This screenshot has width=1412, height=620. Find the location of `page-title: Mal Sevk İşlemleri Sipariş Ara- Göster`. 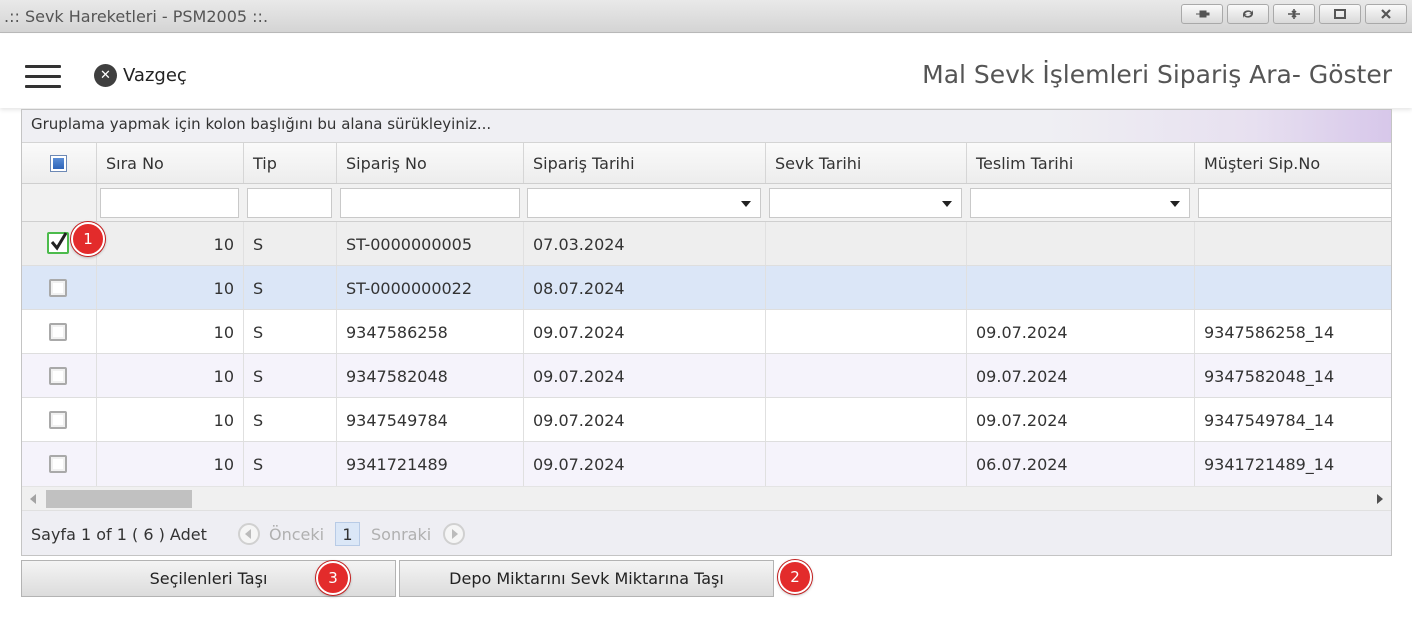

page-title: Mal Sevk İşlemleri Sipariş Ara- Göster is located at coordinates (1157, 74).